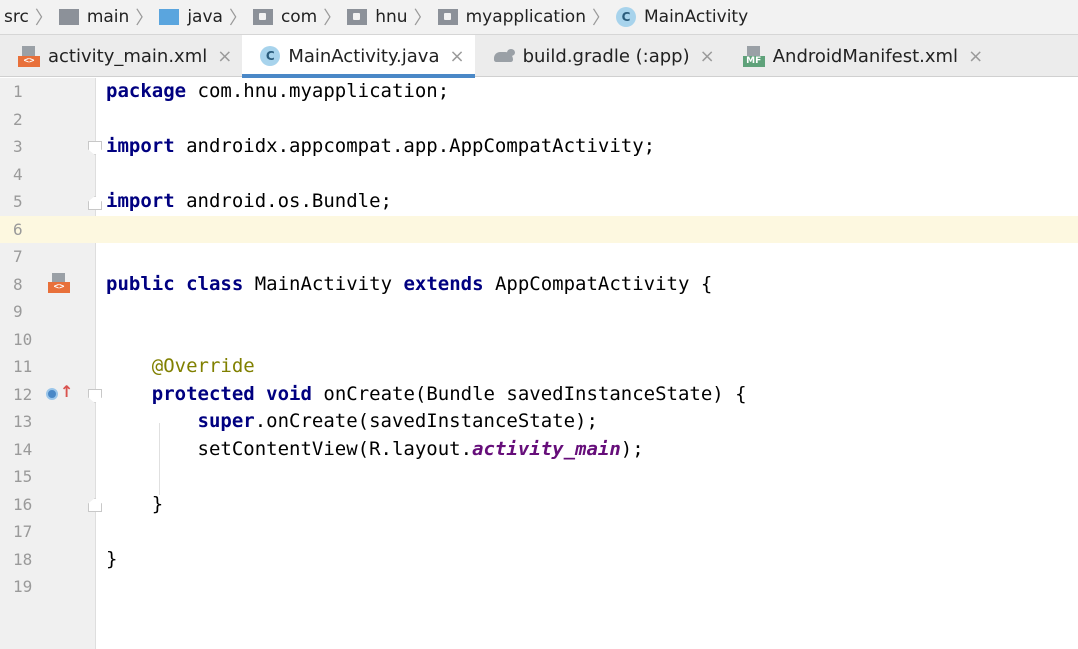 The height and width of the screenshot is (649, 1078). Describe the element at coordinates (18, 119) in the screenshot. I see `line-number: 2` at that location.